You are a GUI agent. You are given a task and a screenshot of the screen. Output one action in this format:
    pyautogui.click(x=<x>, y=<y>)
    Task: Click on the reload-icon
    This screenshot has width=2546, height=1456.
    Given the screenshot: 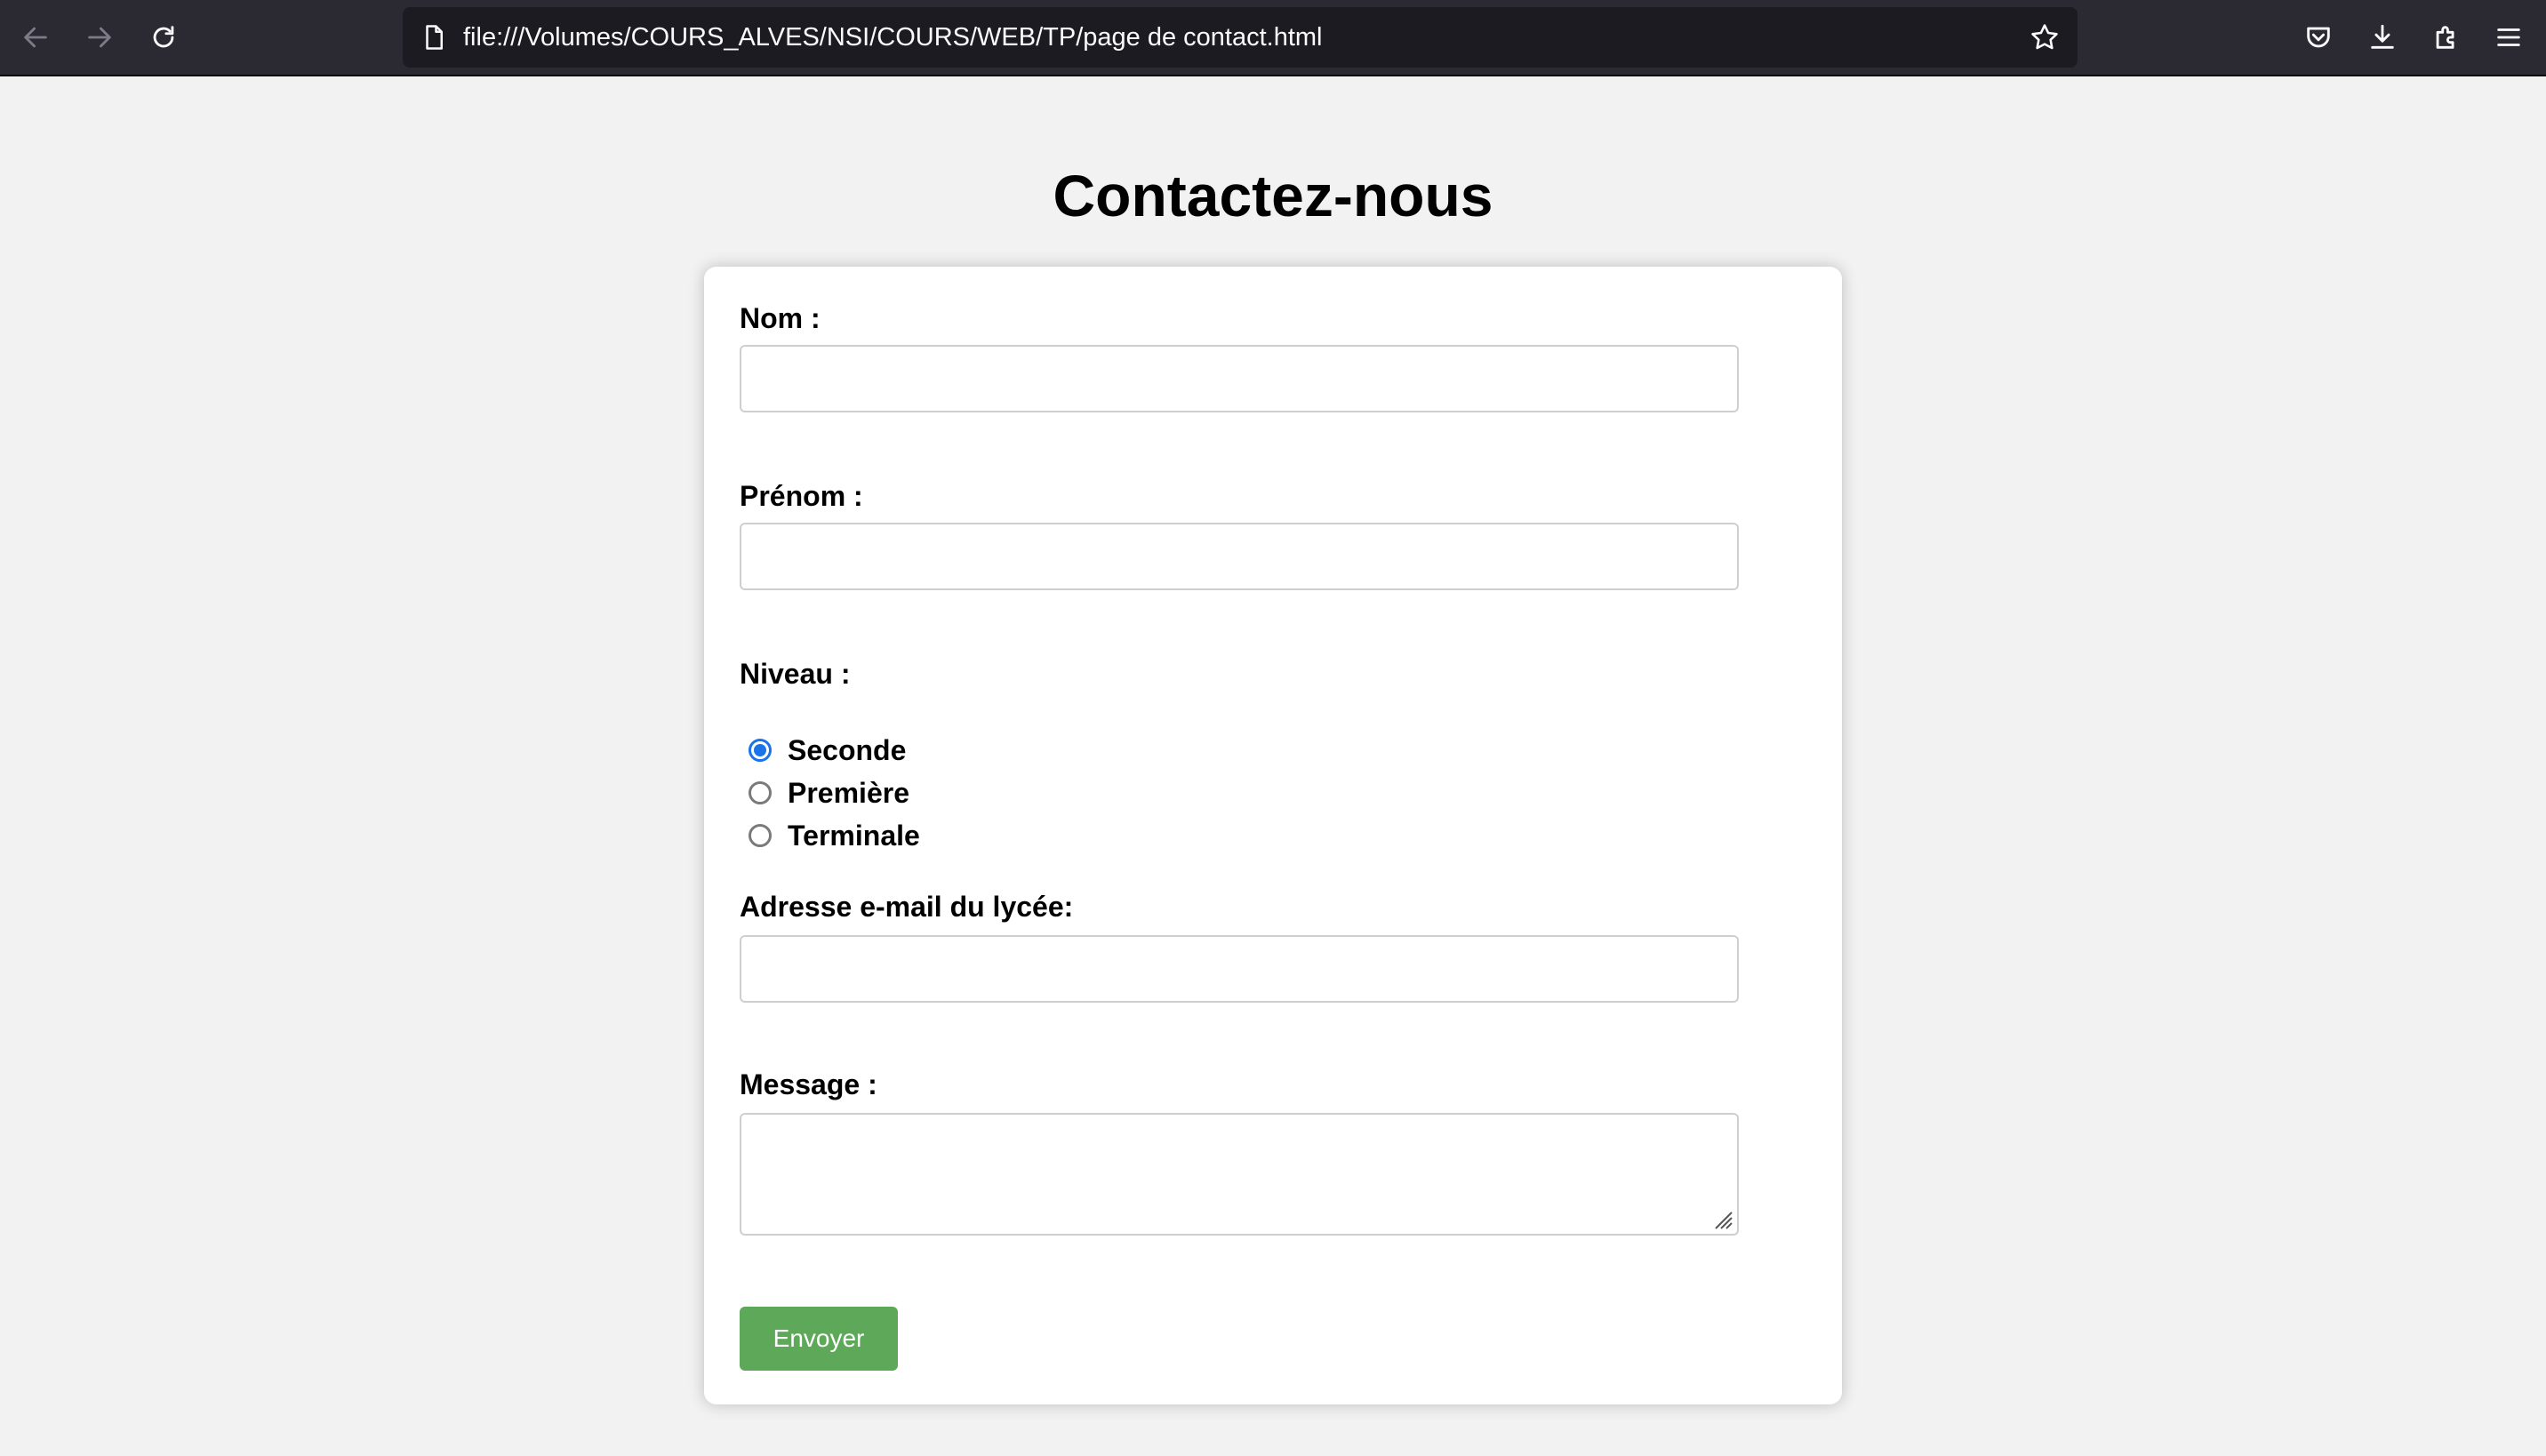 What is the action you would take?
    pyautogui.click(x=164, y=37)
    